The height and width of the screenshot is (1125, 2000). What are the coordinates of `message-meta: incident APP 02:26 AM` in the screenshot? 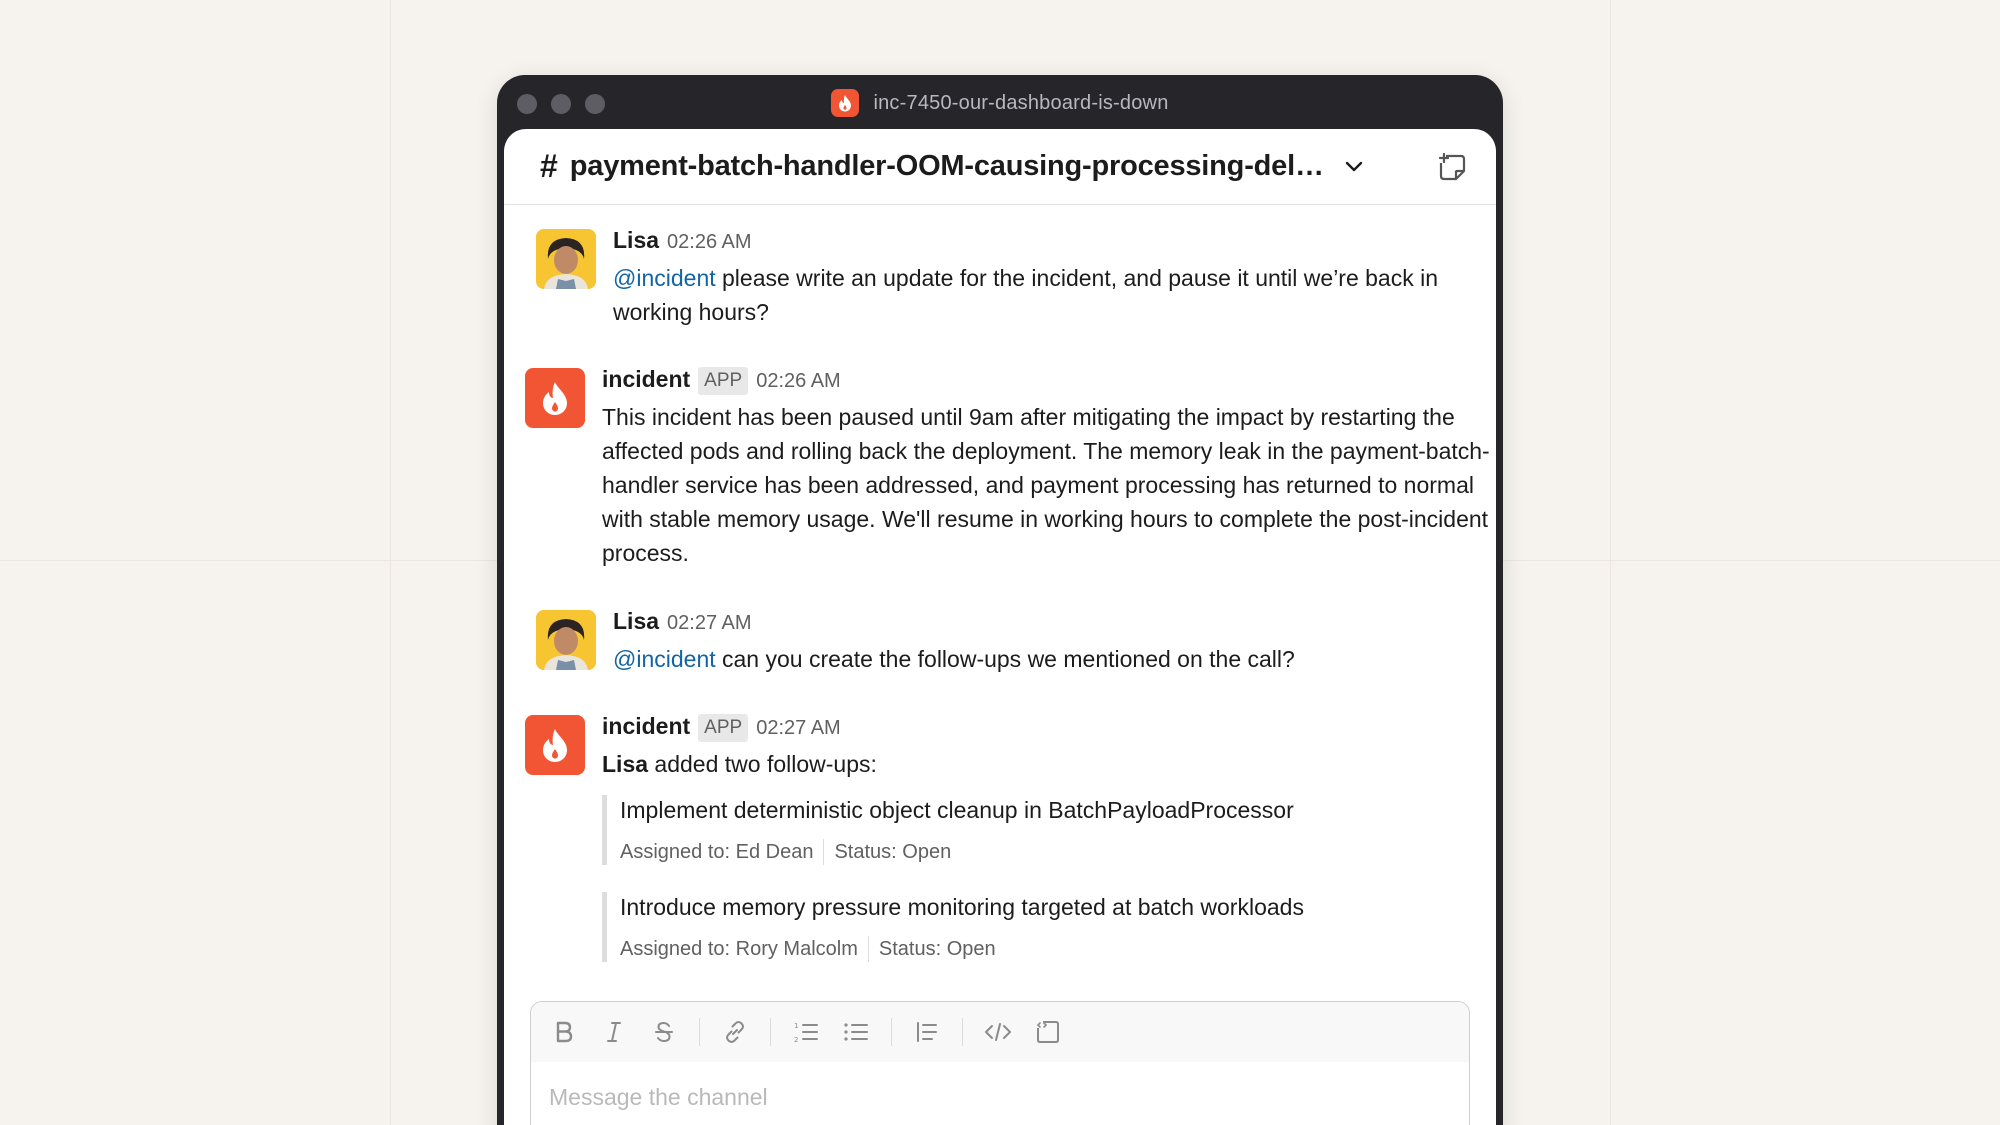 It's located at (721, 381).